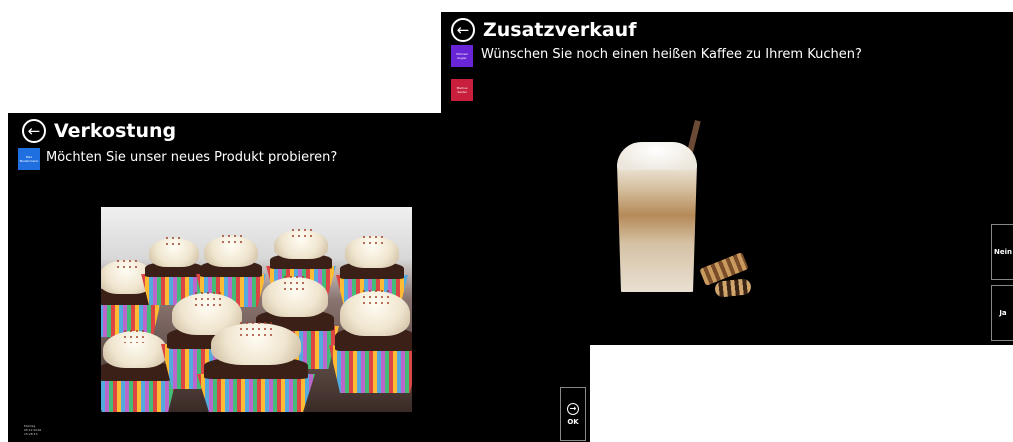 The width and height of the screenshot is (1013, 442). I want to click on time-label: 15:28:13, so click(31, 434).